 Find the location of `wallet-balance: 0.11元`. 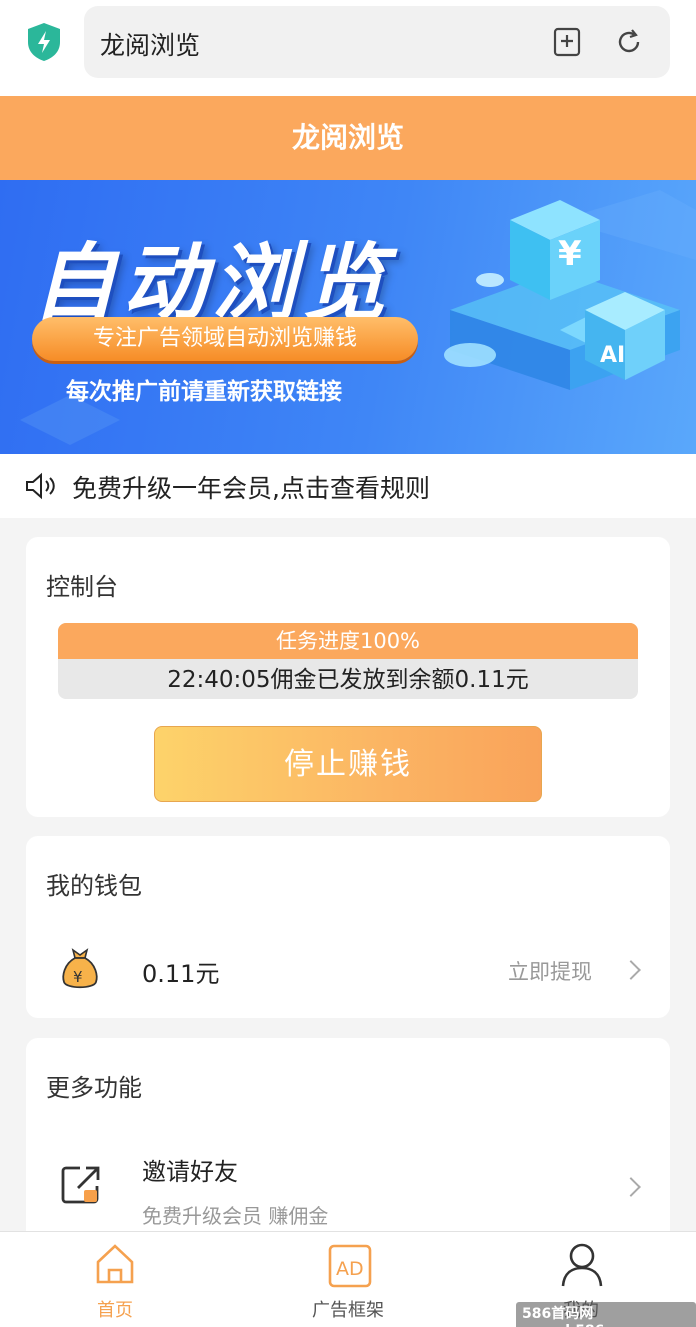

wallet-balance: 0.11元 is located at coordinates (181, 974).